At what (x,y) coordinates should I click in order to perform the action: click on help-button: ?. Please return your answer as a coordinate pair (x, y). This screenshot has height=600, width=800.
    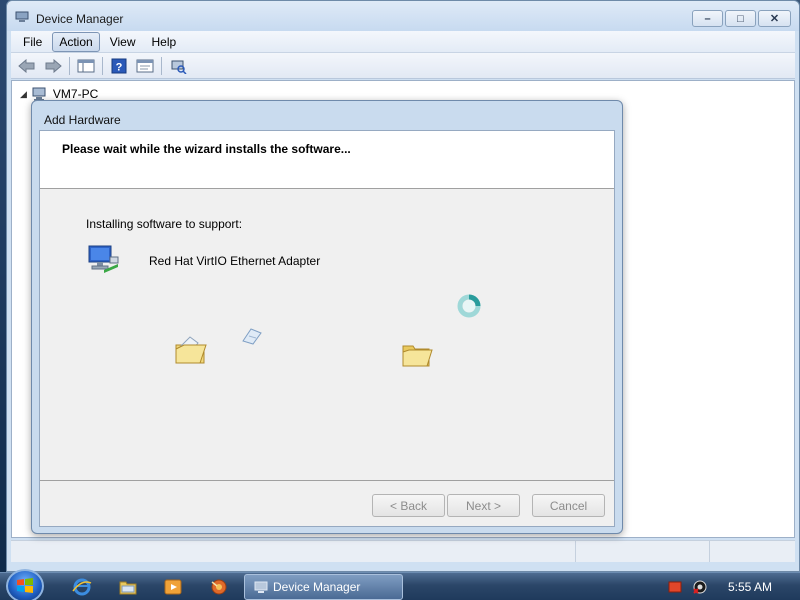
    Looking at the image, I should click on (119, 66).